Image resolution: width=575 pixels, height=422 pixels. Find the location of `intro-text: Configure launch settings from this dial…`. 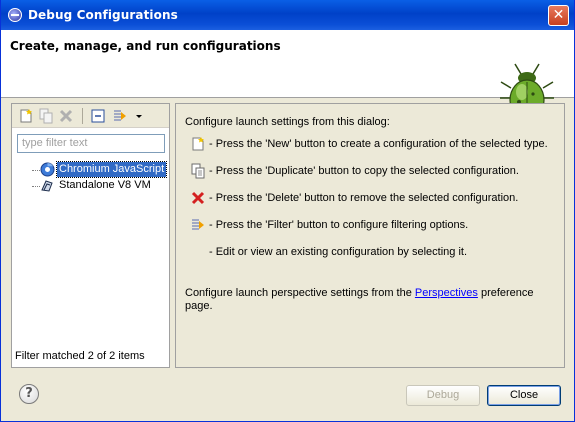

intro-text: Configure launch settings from this dial… is located at coordinates (287, 122).